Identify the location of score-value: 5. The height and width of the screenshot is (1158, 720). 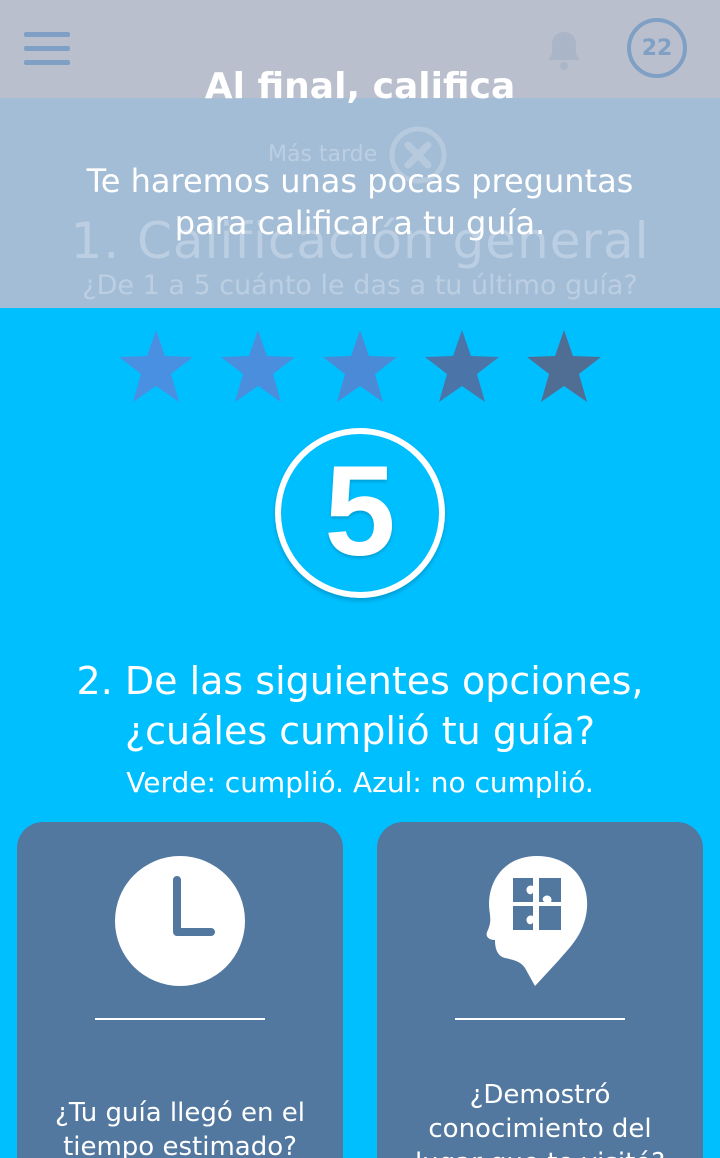
(360, 511).